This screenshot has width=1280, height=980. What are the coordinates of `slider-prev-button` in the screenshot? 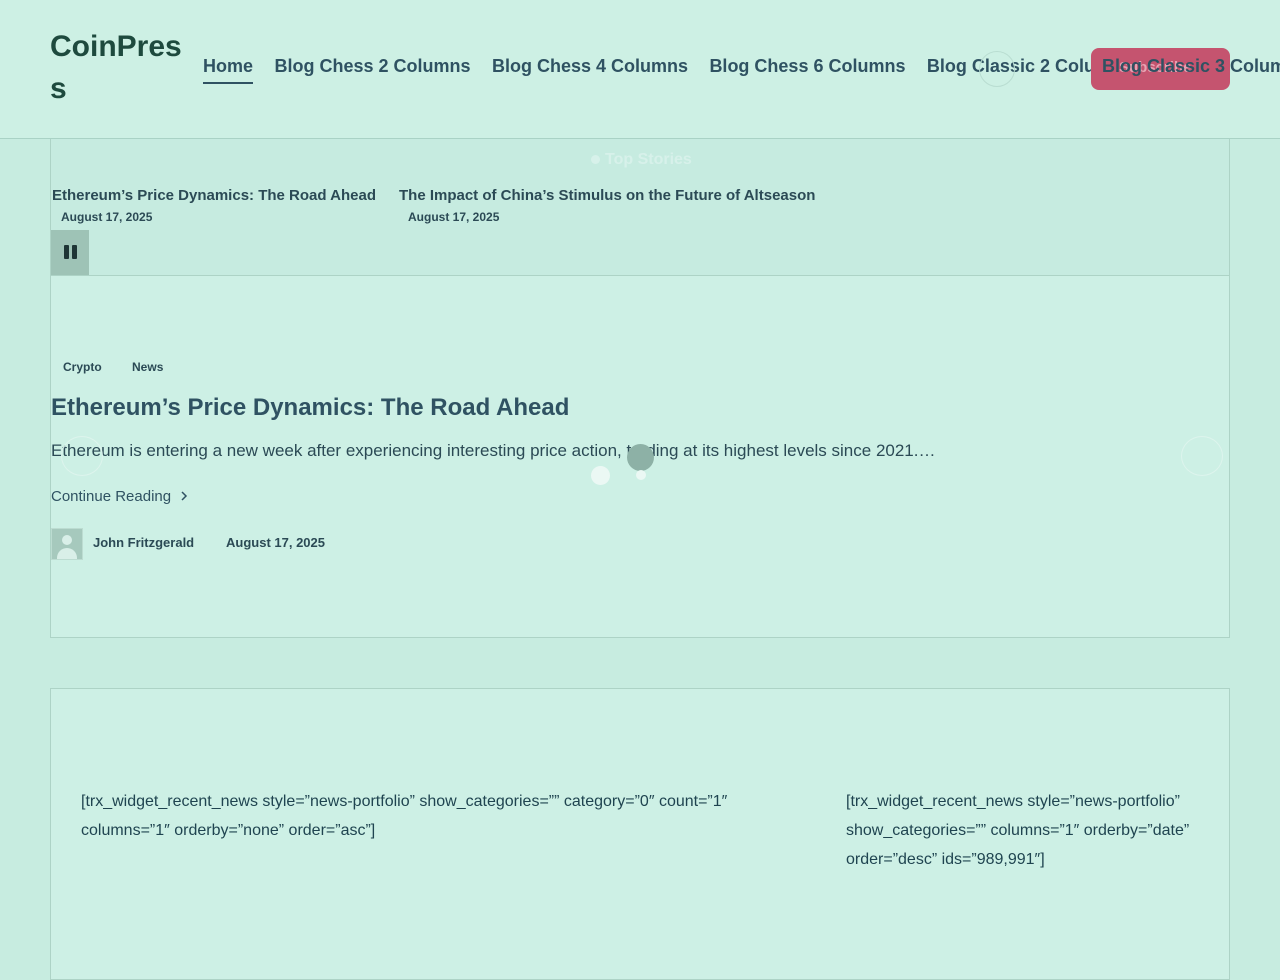 It's located at (82, 456).